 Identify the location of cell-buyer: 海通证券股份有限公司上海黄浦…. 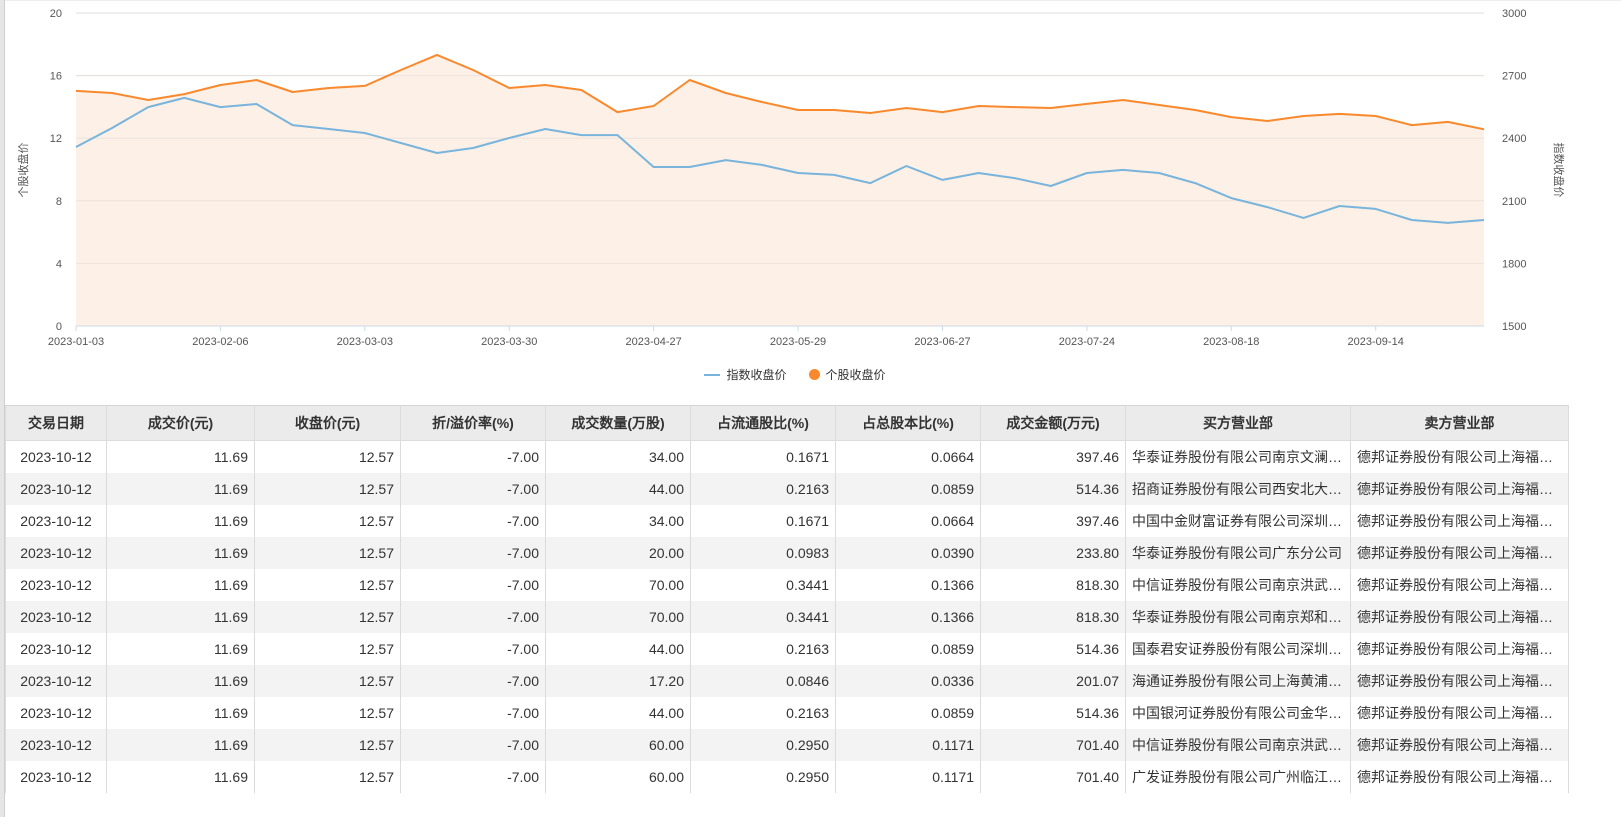
(1238, 681).